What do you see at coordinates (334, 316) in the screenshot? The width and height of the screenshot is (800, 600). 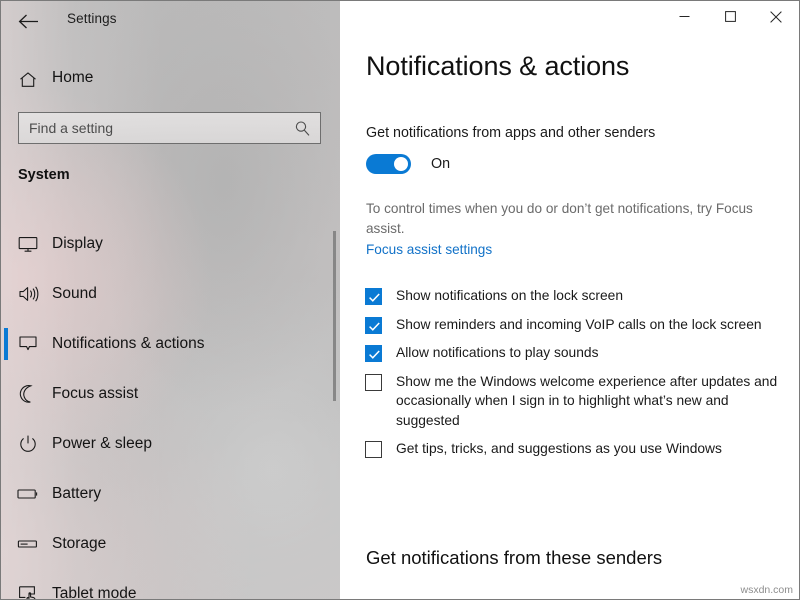 I see `sidebar-scrollbar` at bounding box center [334, 316].